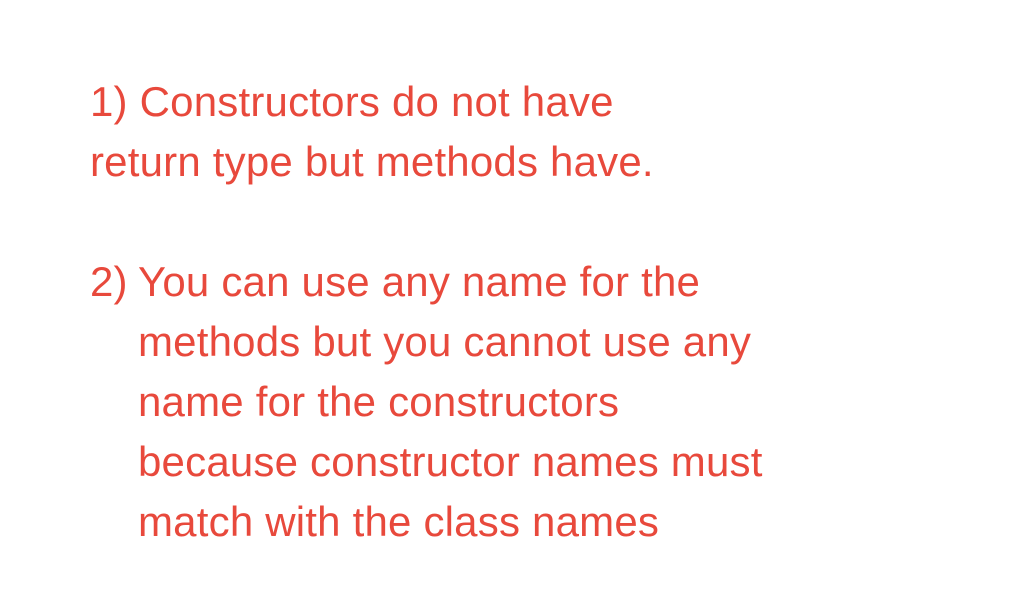  I want to click on point-1-line-1: 1) Constructors do not have, so click(352, 101).